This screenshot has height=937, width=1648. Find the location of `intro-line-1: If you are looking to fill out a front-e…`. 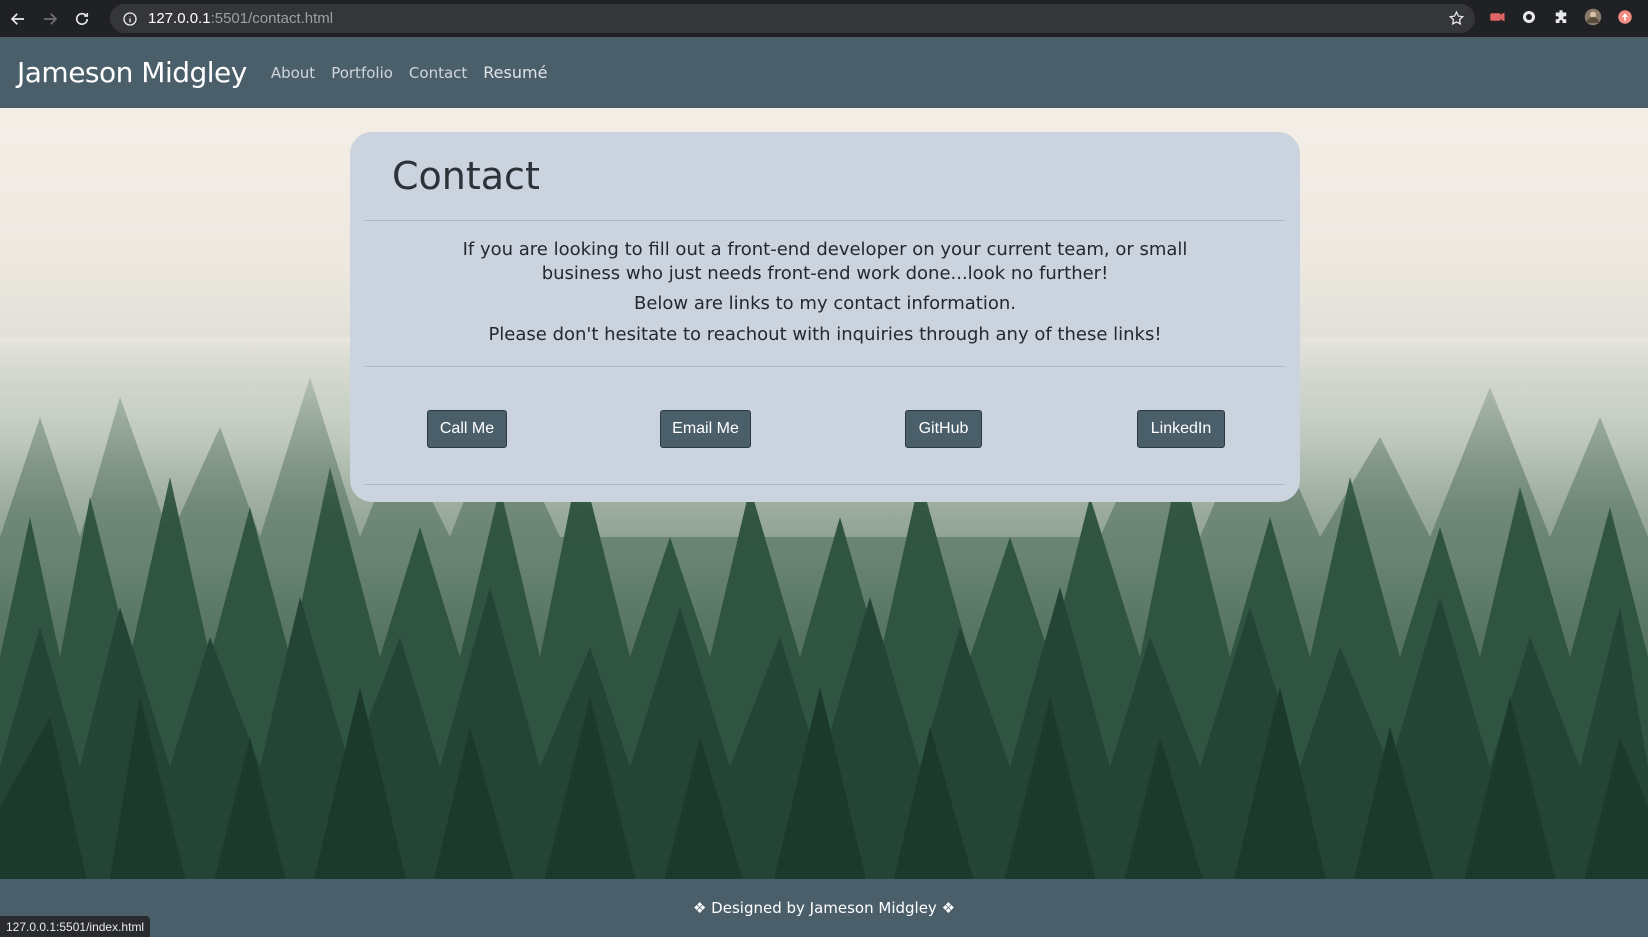

intro-line-1: If you are looking to fill out a front-e… is located at coordinates (825, 249).